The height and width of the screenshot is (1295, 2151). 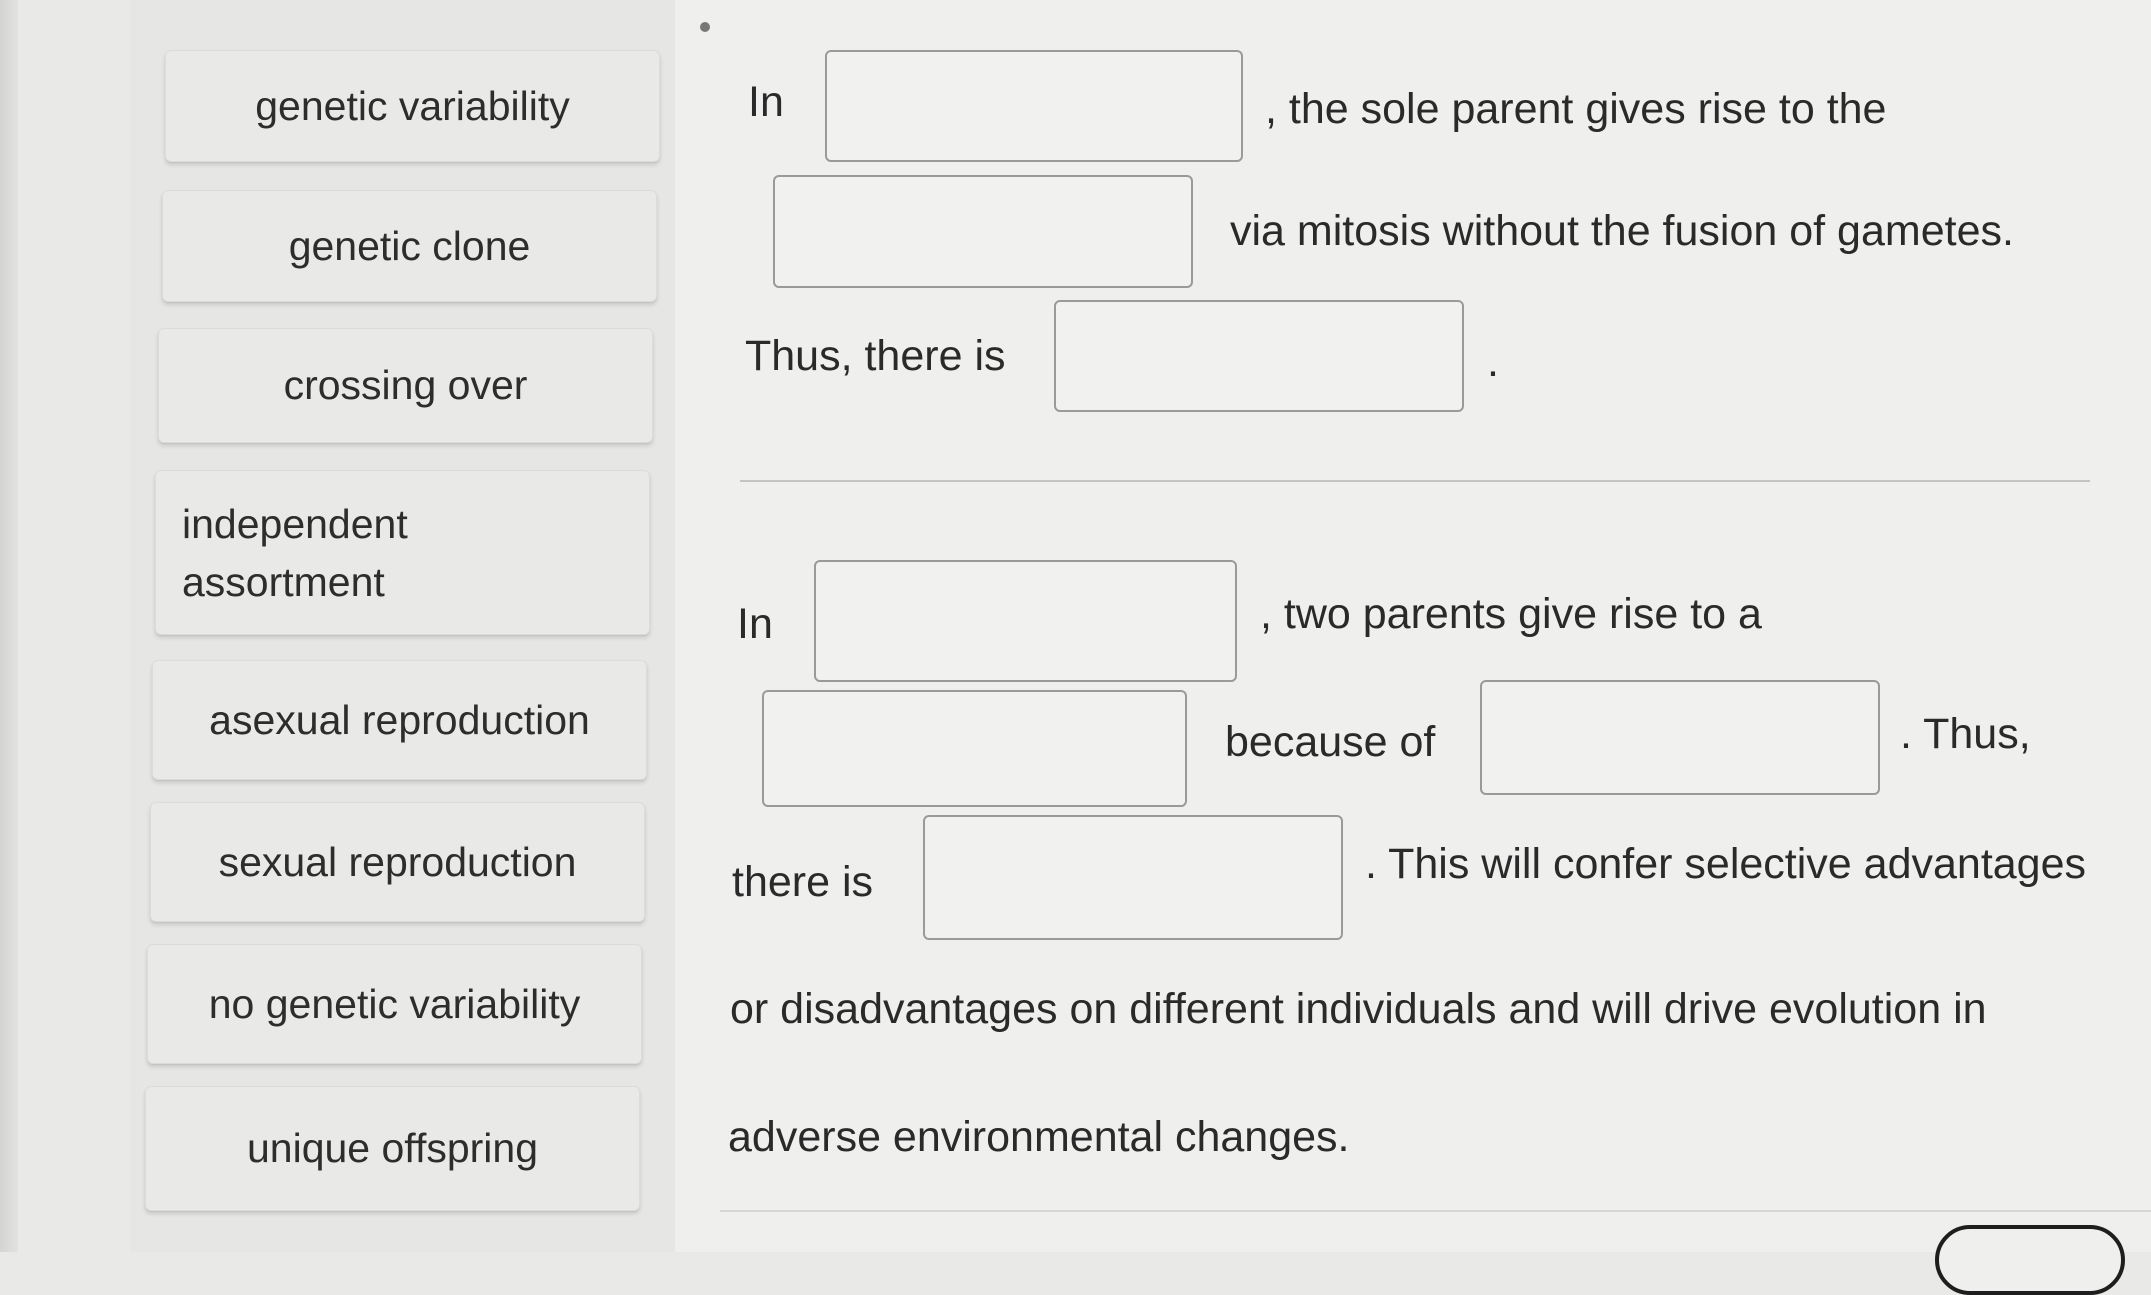 What do you see at coordinates (875, 356) in the screenshot?
I see `p1-text-thus-there-is: Thus, there is` at bounding box center [875, 356].